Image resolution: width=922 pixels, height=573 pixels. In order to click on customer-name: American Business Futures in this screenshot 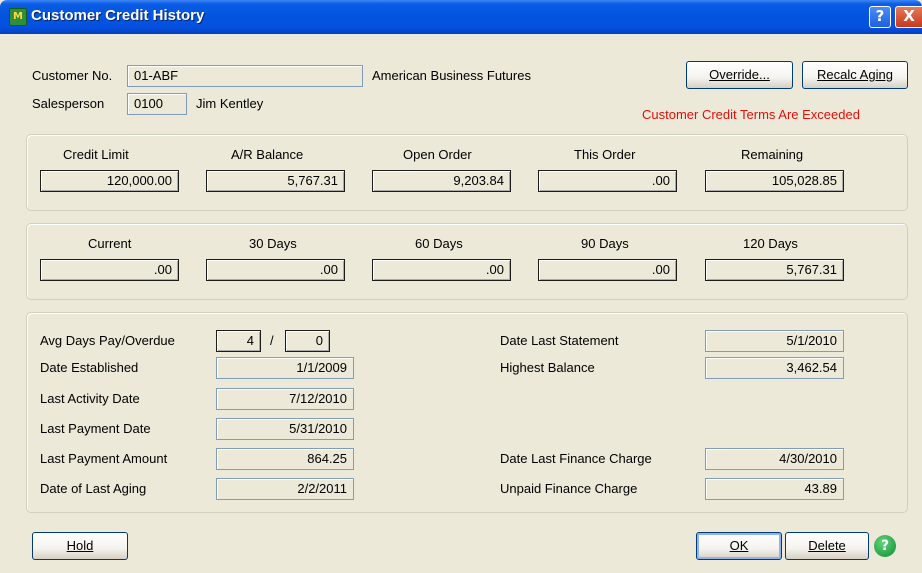, I will do `click(451, 75)`.